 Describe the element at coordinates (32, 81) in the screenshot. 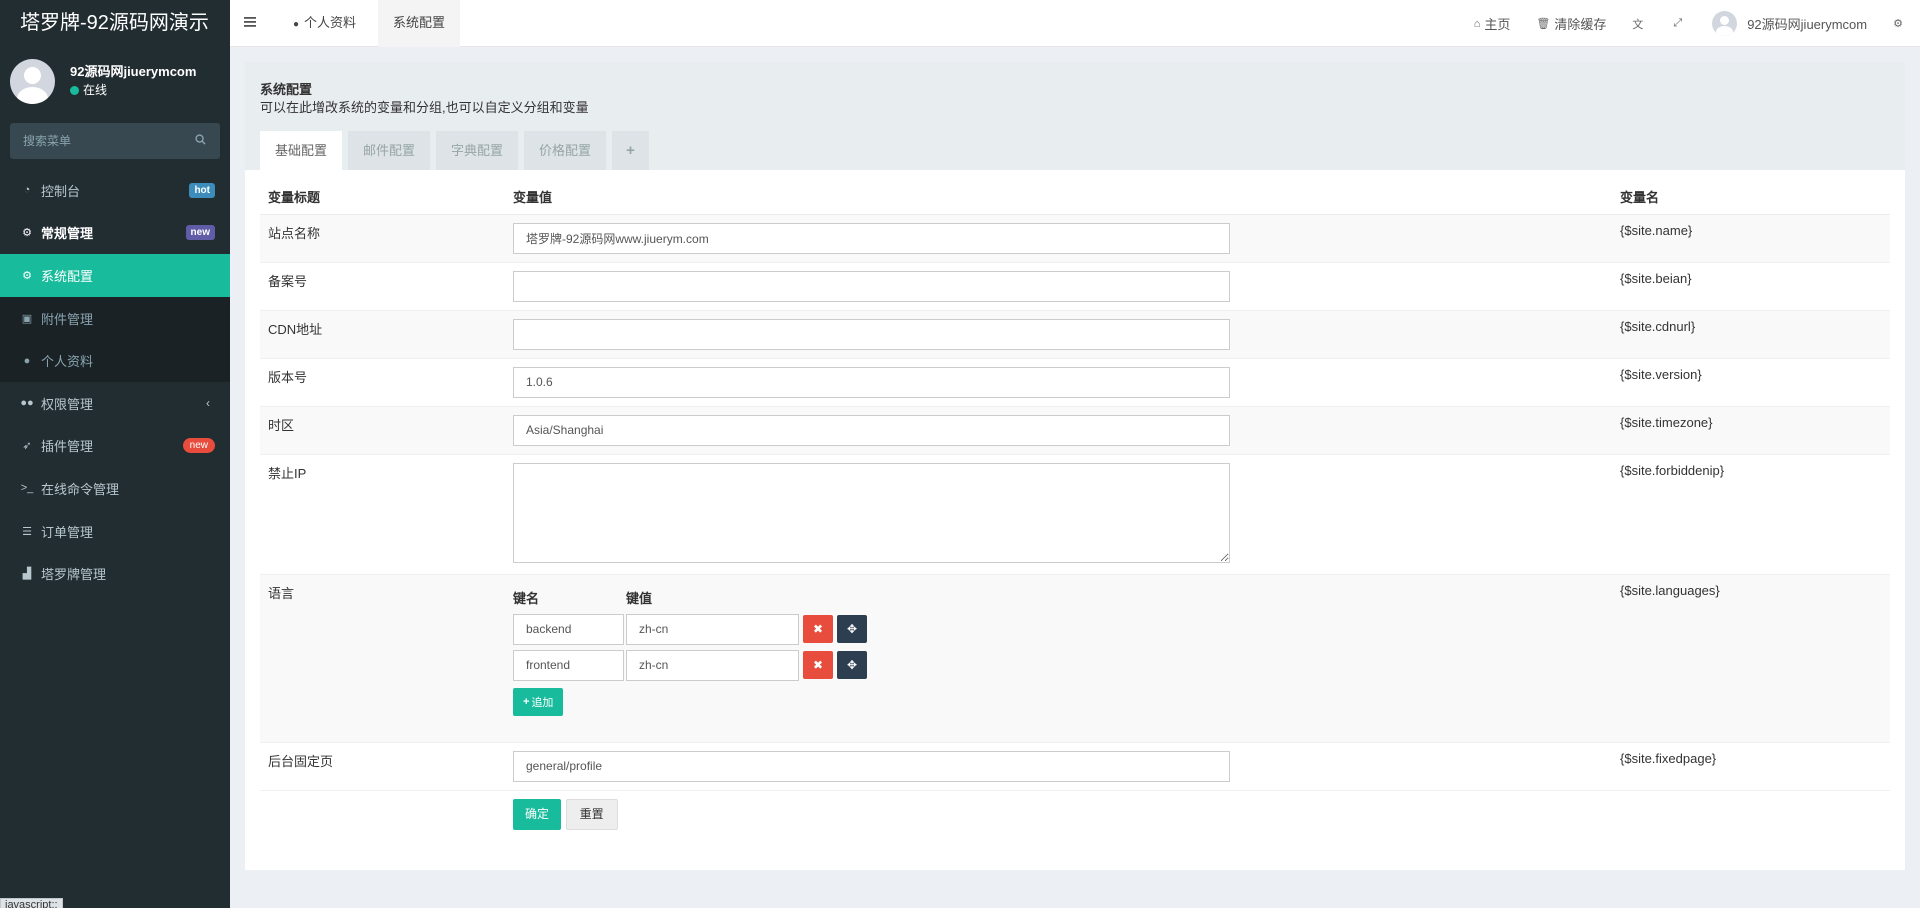

I see `user-avatar` at that location.